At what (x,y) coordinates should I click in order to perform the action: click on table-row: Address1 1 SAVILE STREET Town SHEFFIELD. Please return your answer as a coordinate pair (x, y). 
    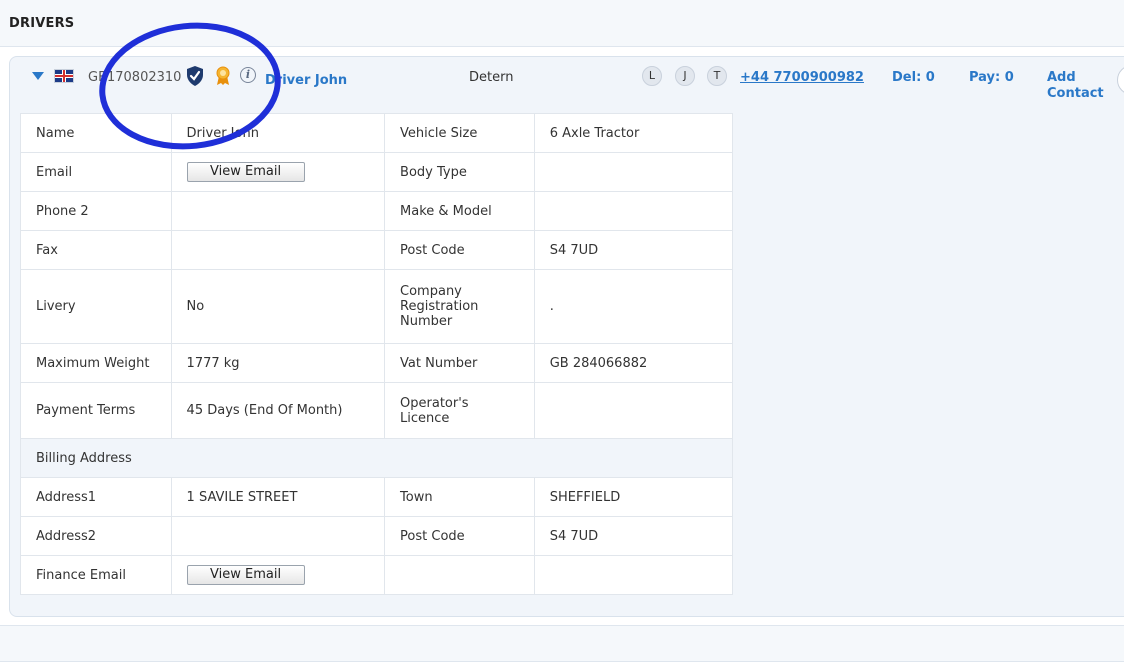
    Looking at the image, I should click on (377, 497).